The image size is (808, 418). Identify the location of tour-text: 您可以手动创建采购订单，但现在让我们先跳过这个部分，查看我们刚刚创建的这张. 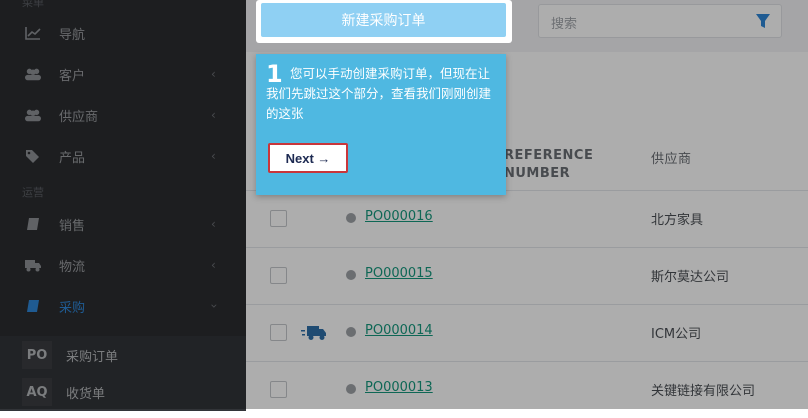
(379, 93).